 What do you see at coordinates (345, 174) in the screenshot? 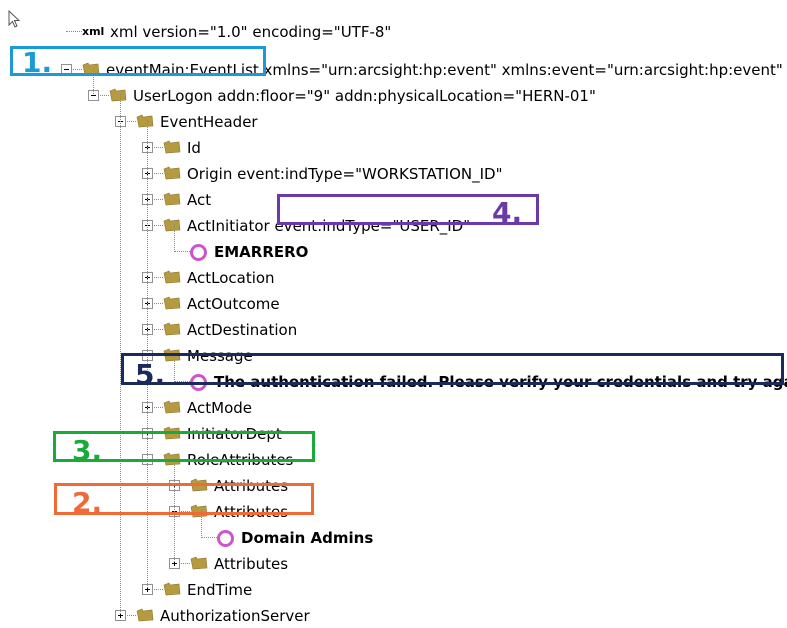
I see `tree-node-label: Origin event:indType="WORKSTATION_ID"` at bounding box center [345, 174].